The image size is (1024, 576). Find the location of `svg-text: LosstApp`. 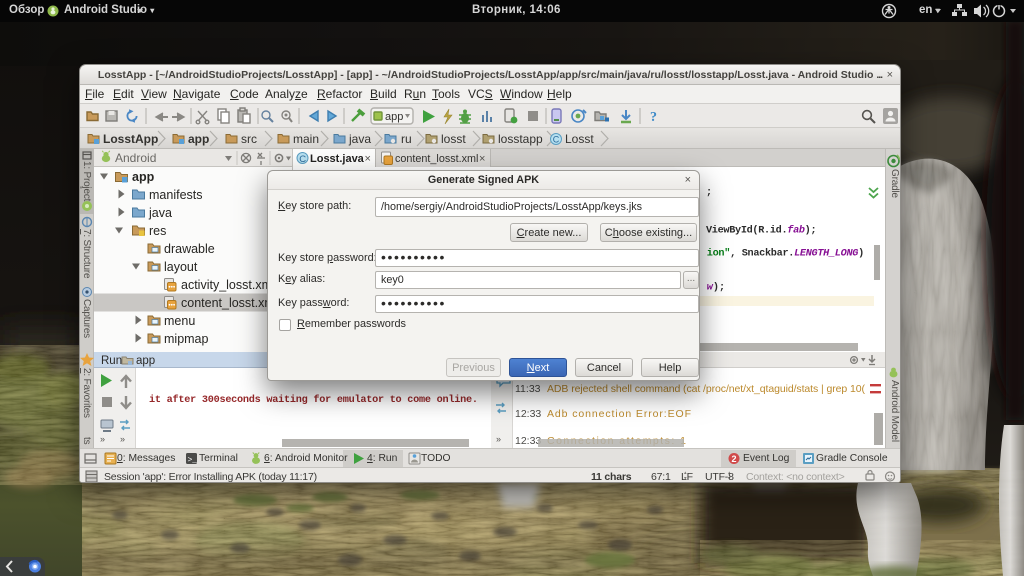

svg-text: LosstApp is located at coordinates (130, 139).